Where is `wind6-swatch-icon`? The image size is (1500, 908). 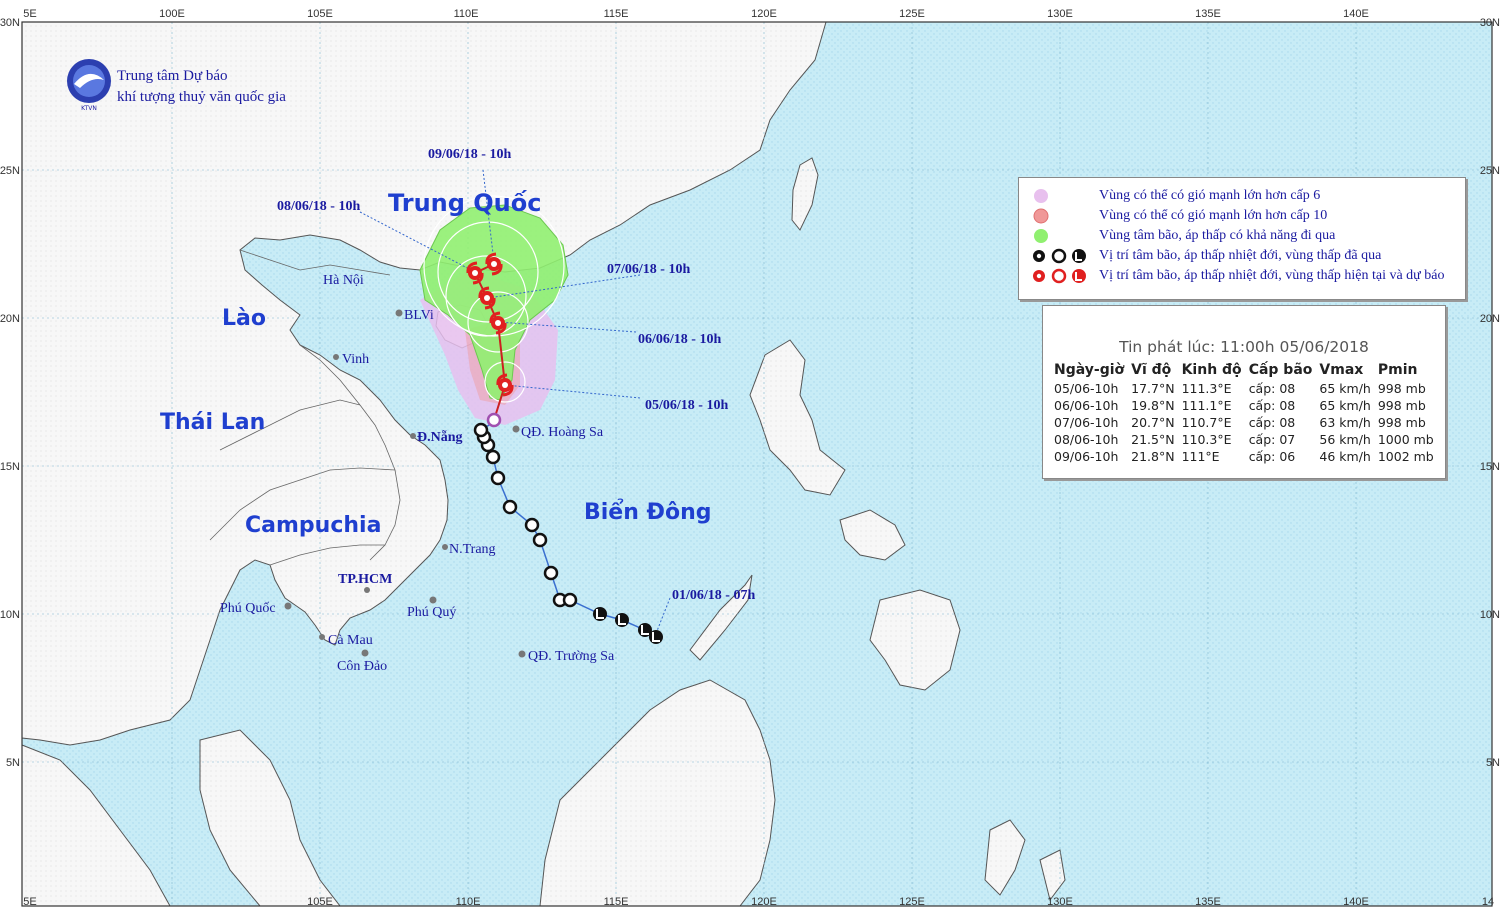
wind6-swatch-icon is located at coordinates (1041, 196).